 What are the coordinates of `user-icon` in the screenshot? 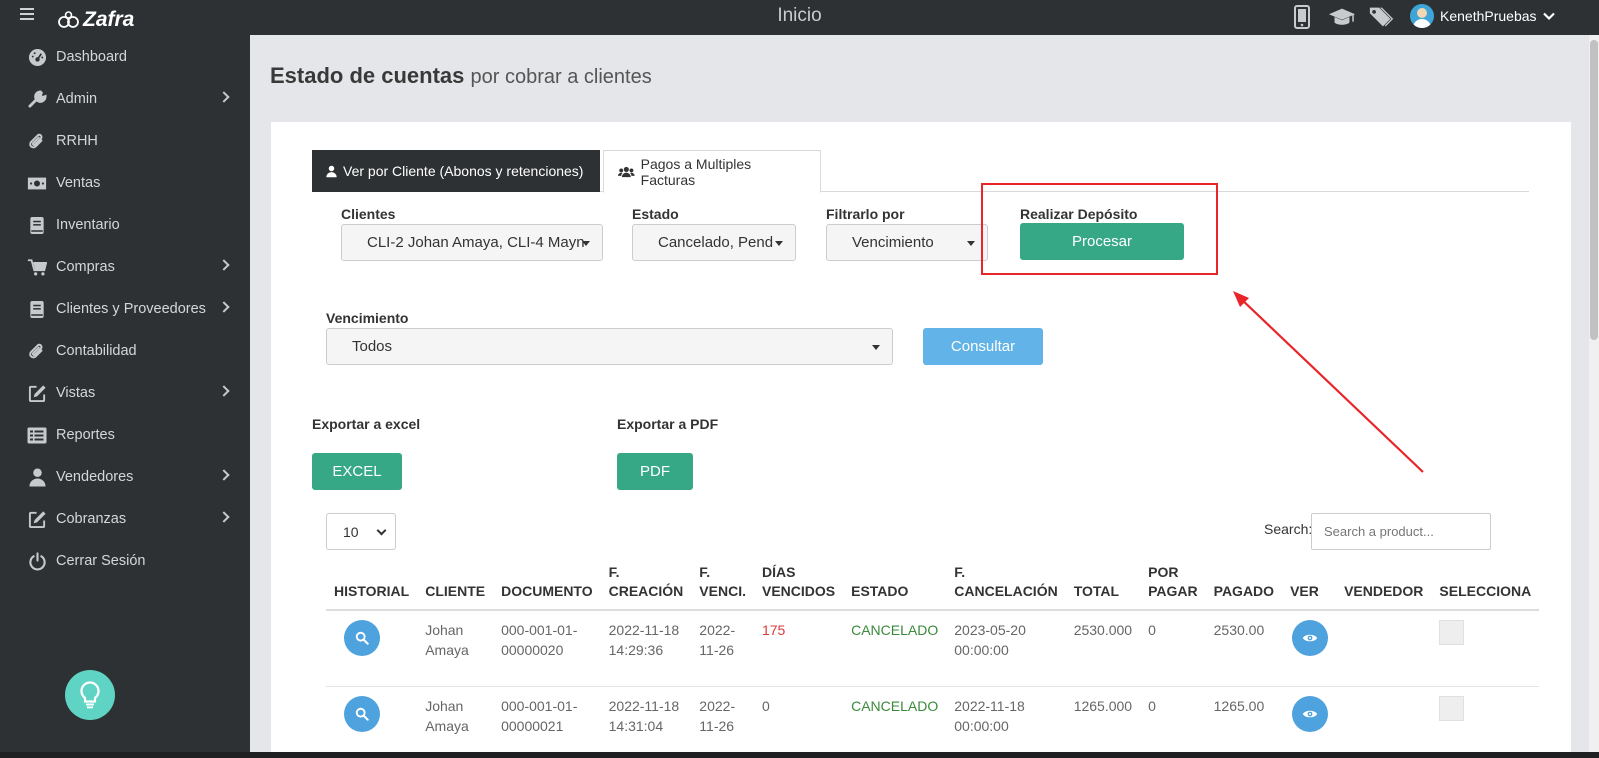 It's located at (331, 171).